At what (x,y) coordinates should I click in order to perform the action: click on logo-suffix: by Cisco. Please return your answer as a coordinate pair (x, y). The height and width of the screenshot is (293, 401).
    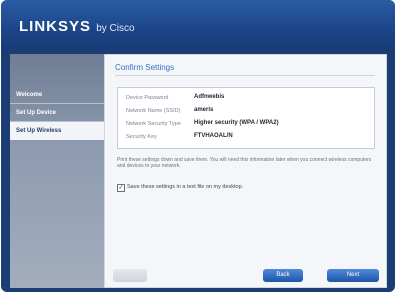
    Looking at the image, I should click on (115, 28).